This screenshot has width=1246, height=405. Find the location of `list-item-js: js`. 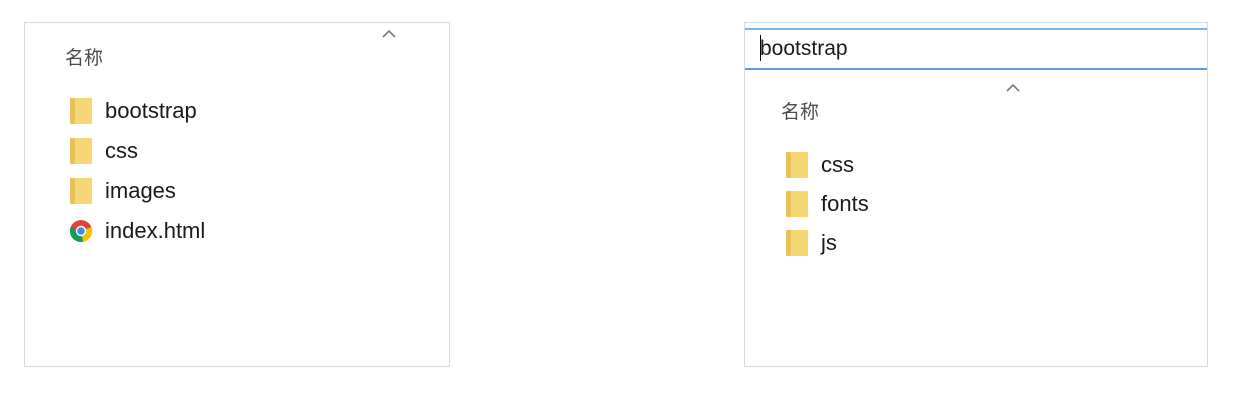

list-item-js: js is located at coordinates (827, 242).